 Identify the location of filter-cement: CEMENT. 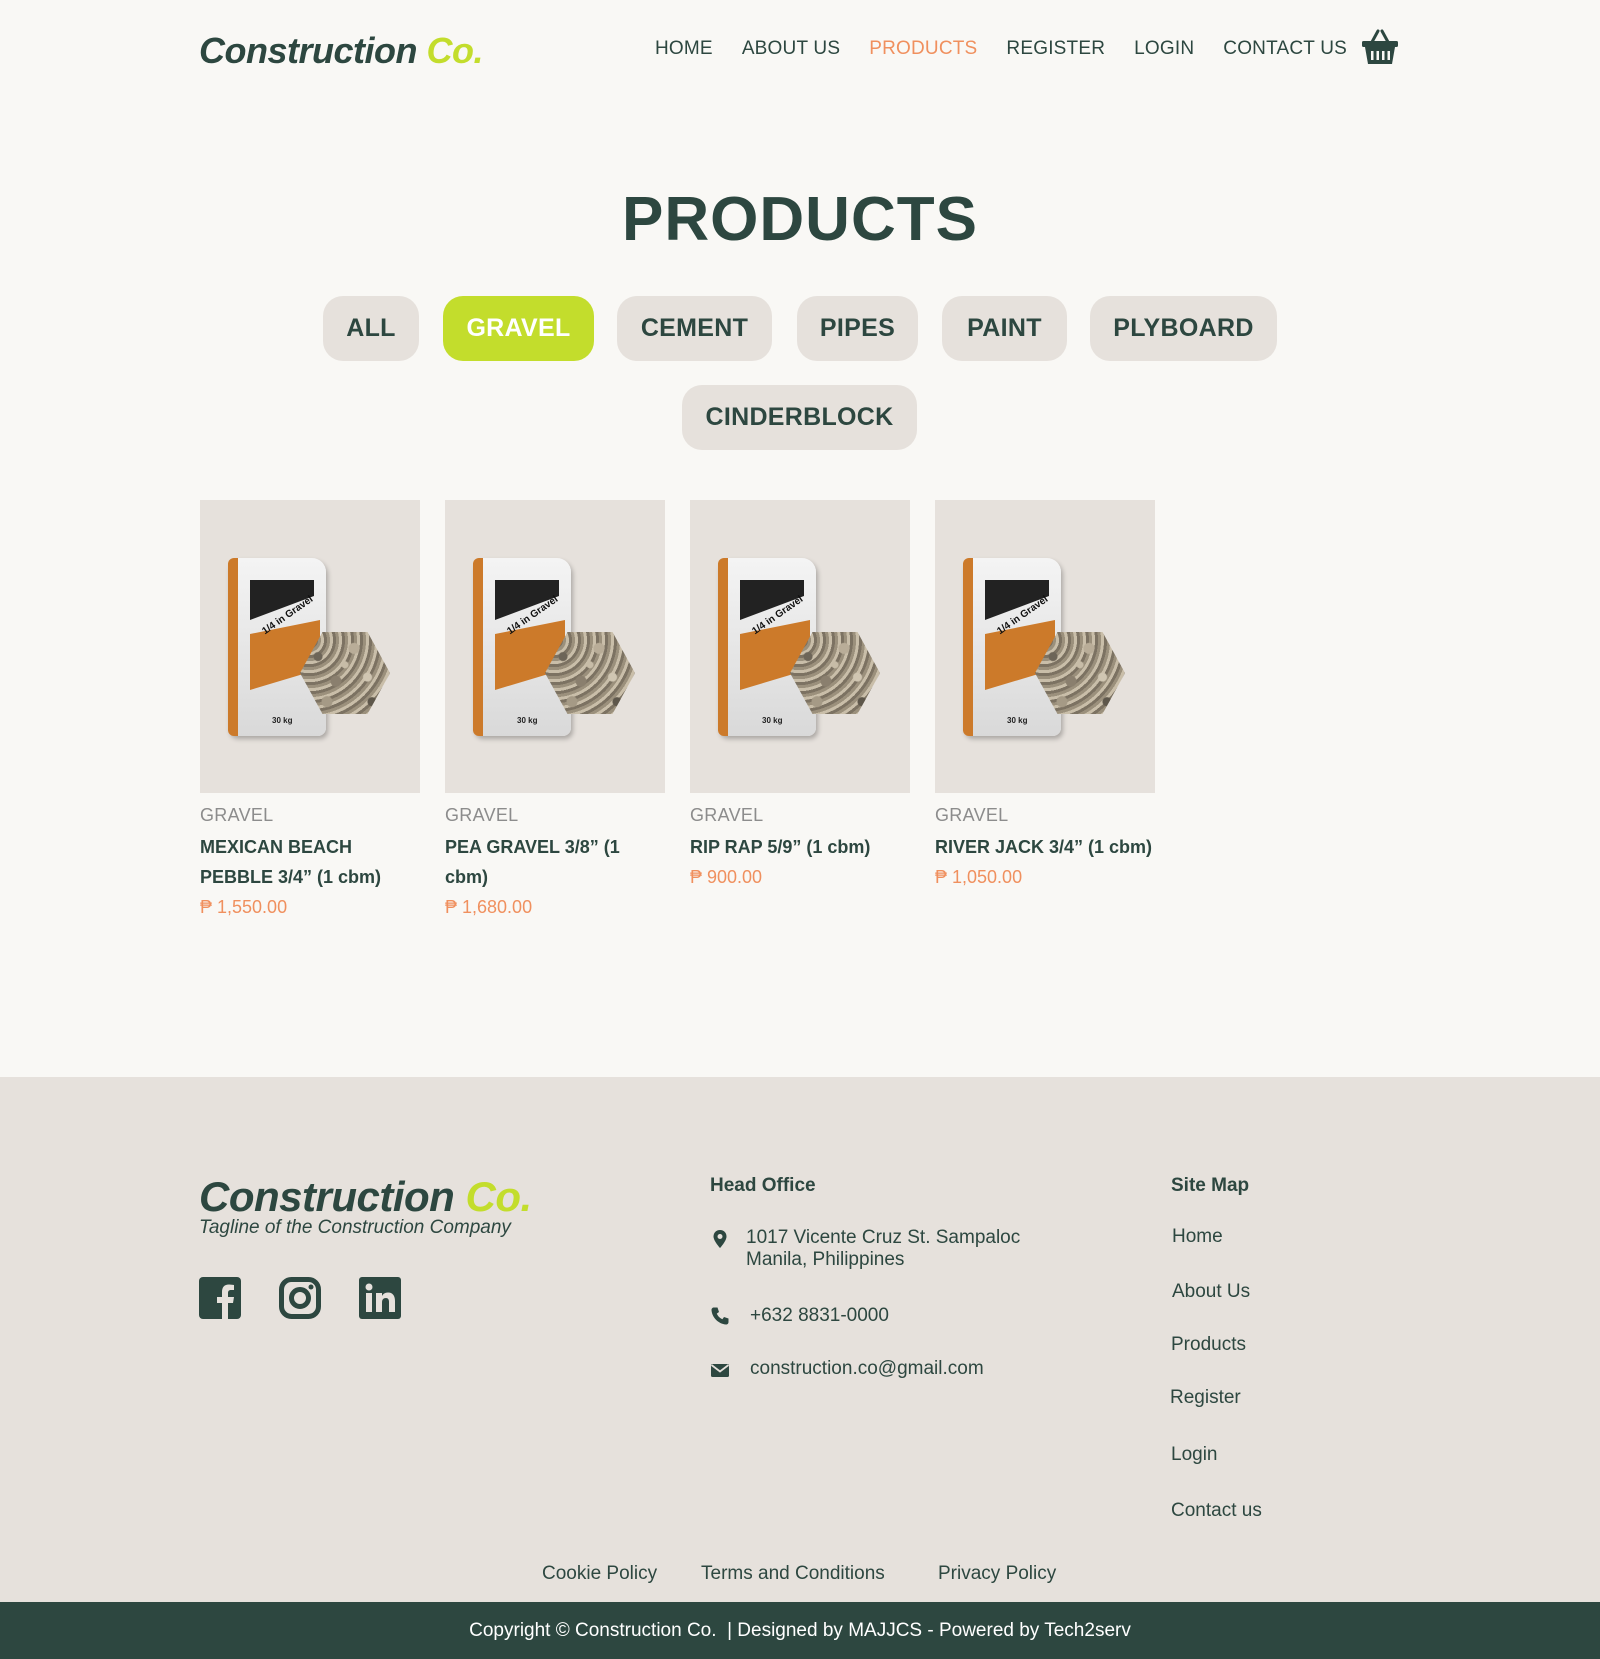
(694, 328).